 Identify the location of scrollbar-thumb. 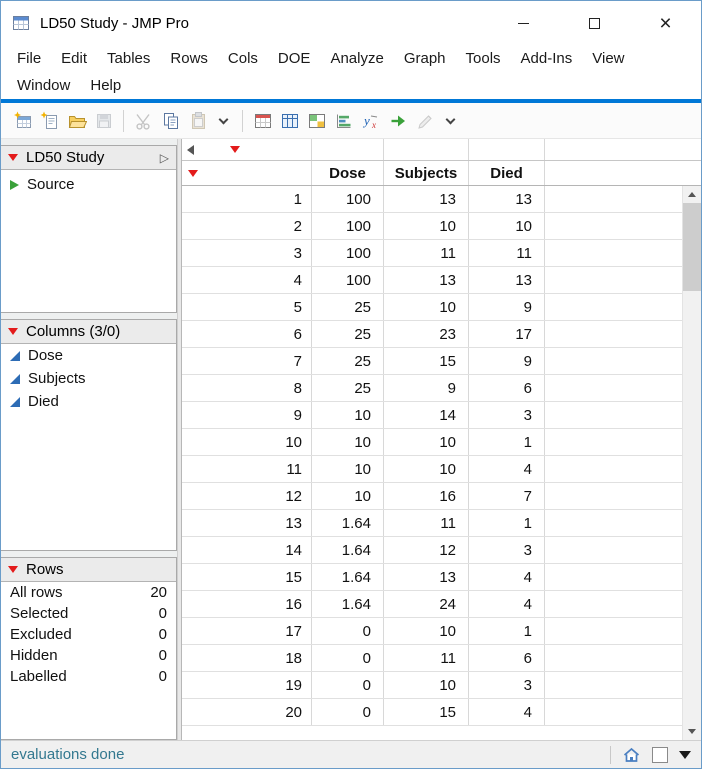
(692, 247).